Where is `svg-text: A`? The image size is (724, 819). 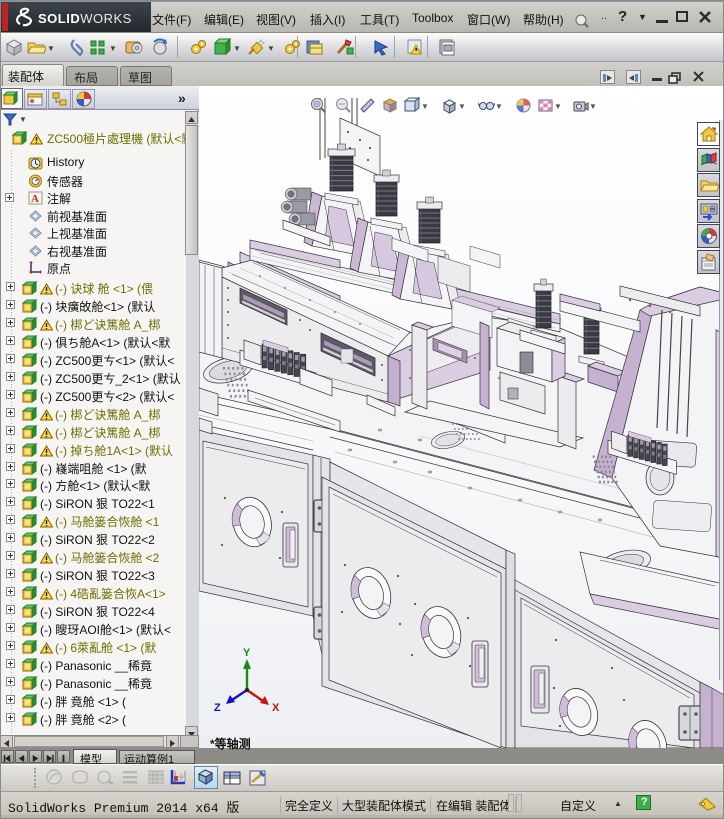 svg-text: A is located at coordinates (35, 199).